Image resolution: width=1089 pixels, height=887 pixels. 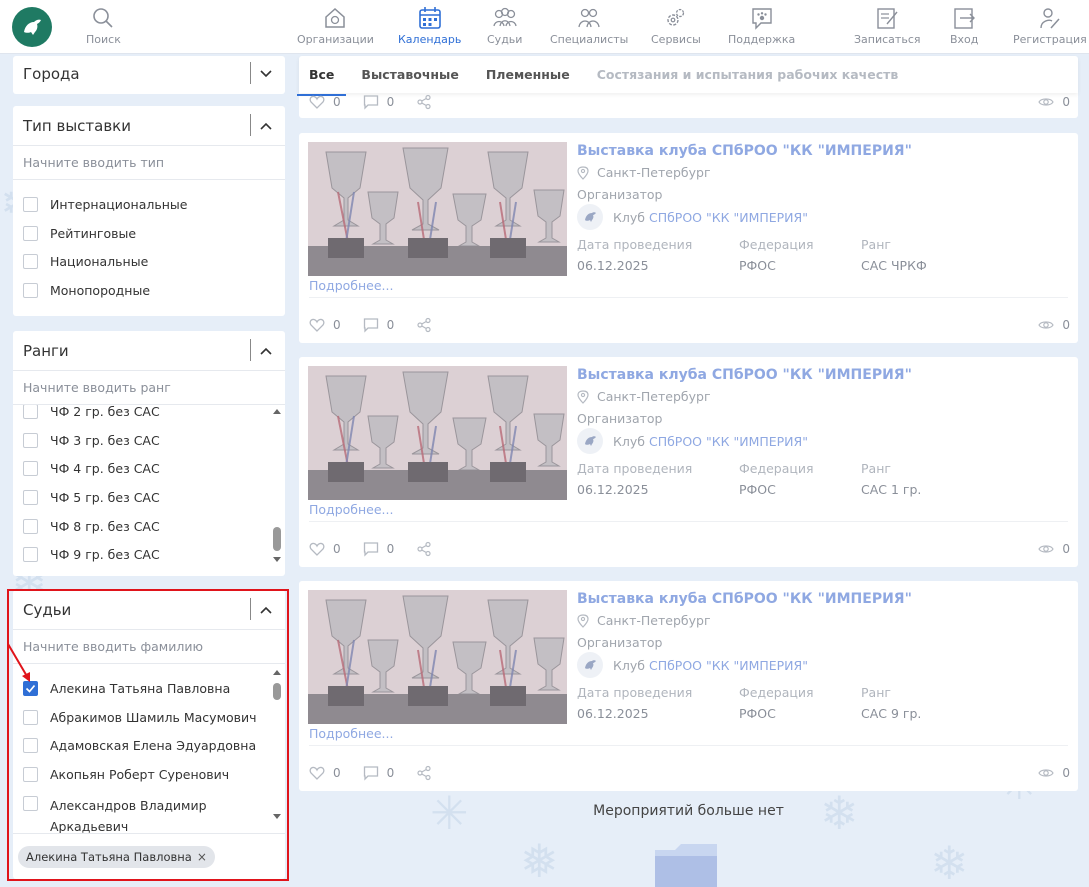 I want to click on site-logo, so click(x=32, y=27).